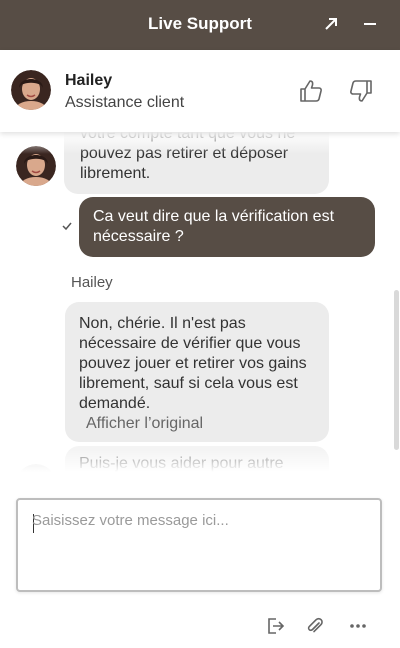  Describe the element at coordinates (315, 626) in the screenshot. I see `paperclip-icon` at that location.